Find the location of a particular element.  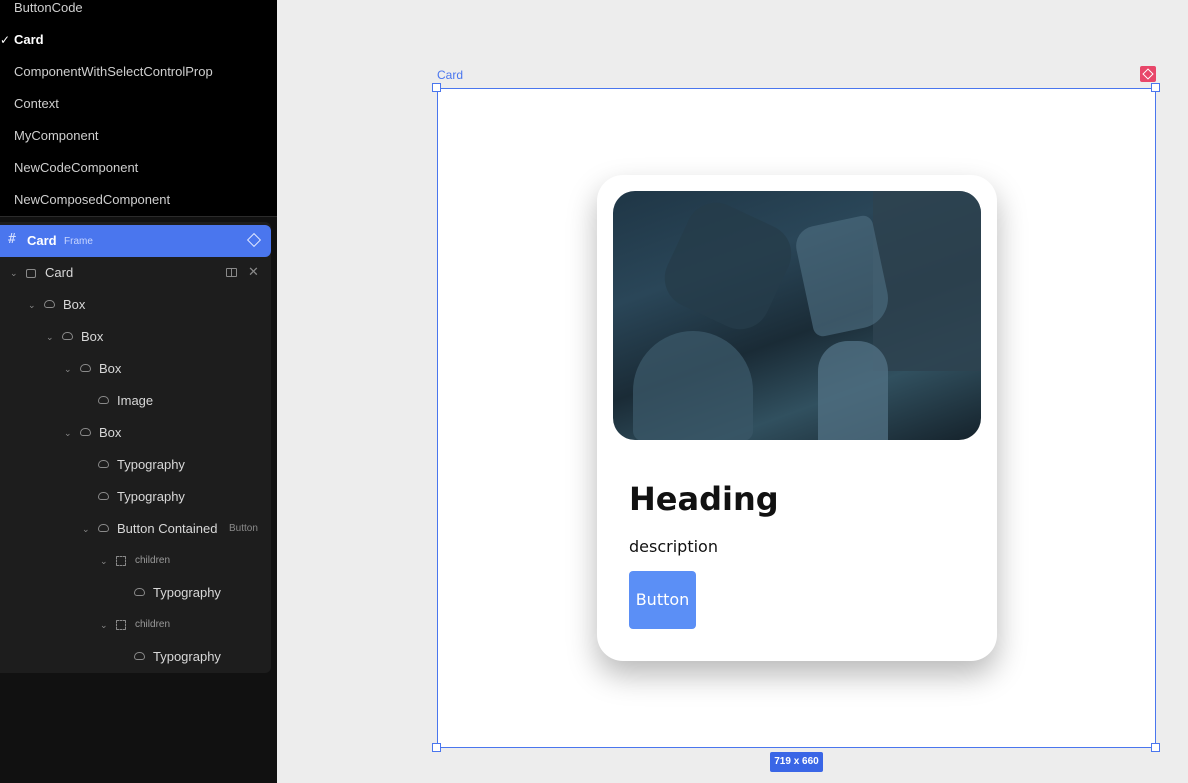

layer-label: Card is located at coordinates (59, 272).